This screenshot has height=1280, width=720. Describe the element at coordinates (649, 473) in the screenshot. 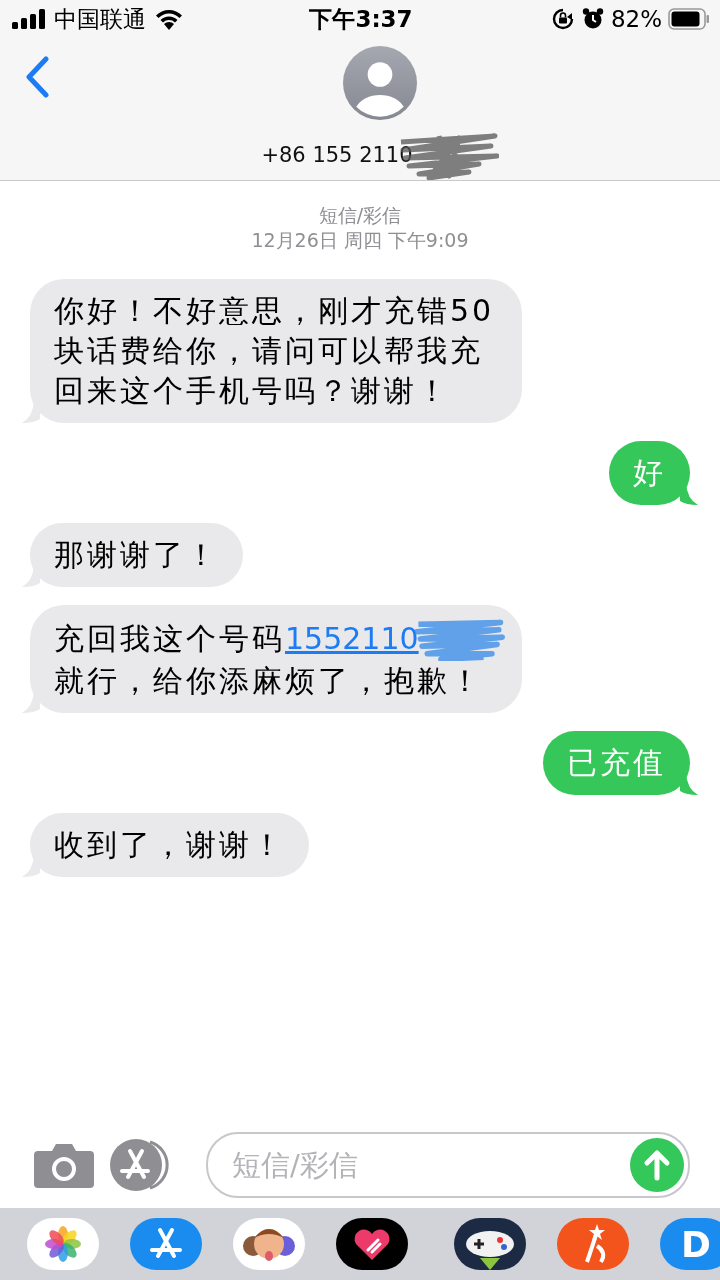

I see `message-text: 好` at that location.